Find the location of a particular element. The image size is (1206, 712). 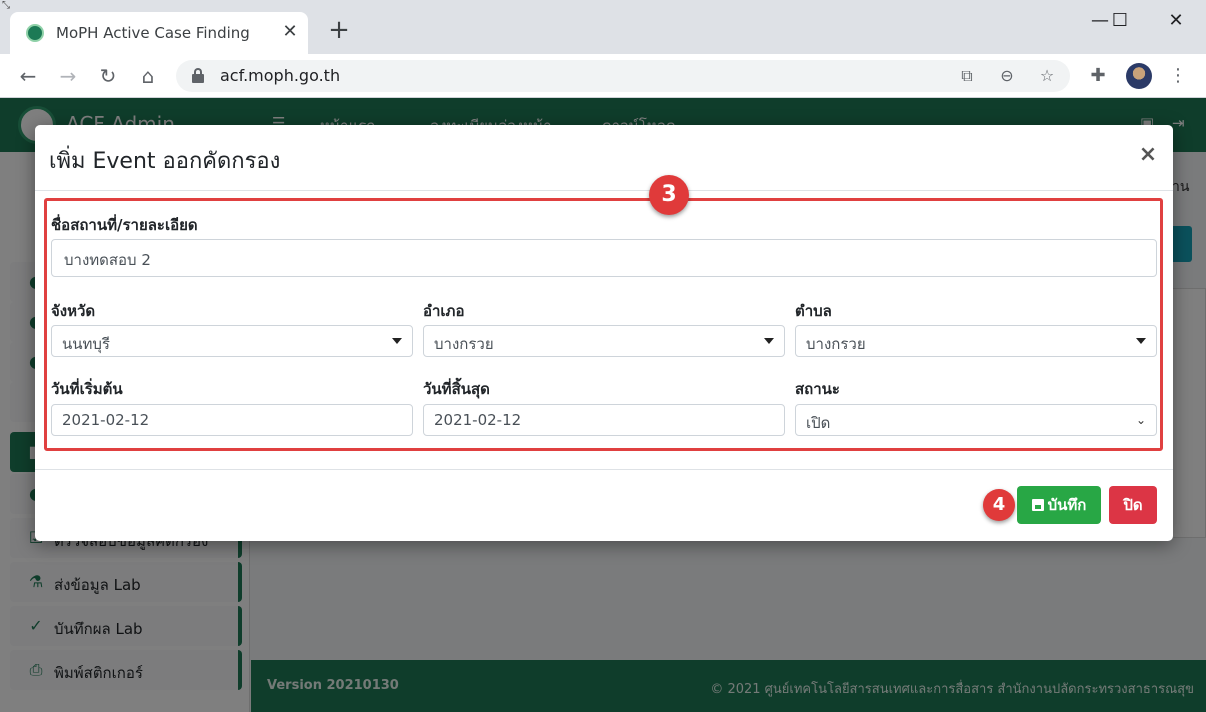

end-date-input: 2021-02-12 is located at coordinates (604, 420).